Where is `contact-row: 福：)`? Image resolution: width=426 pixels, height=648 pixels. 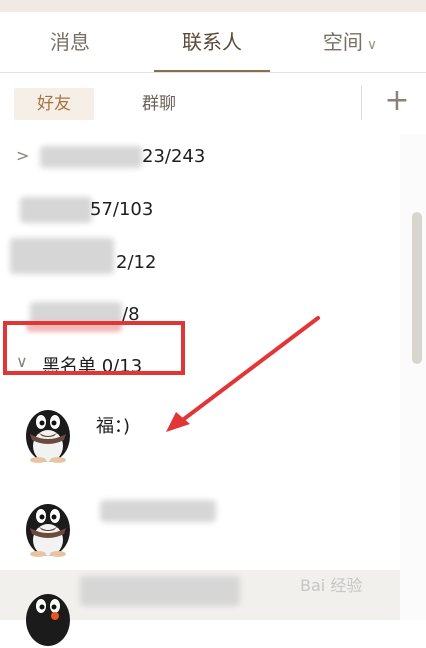 contact-row: 福：) is located at coordinates (200, 433).